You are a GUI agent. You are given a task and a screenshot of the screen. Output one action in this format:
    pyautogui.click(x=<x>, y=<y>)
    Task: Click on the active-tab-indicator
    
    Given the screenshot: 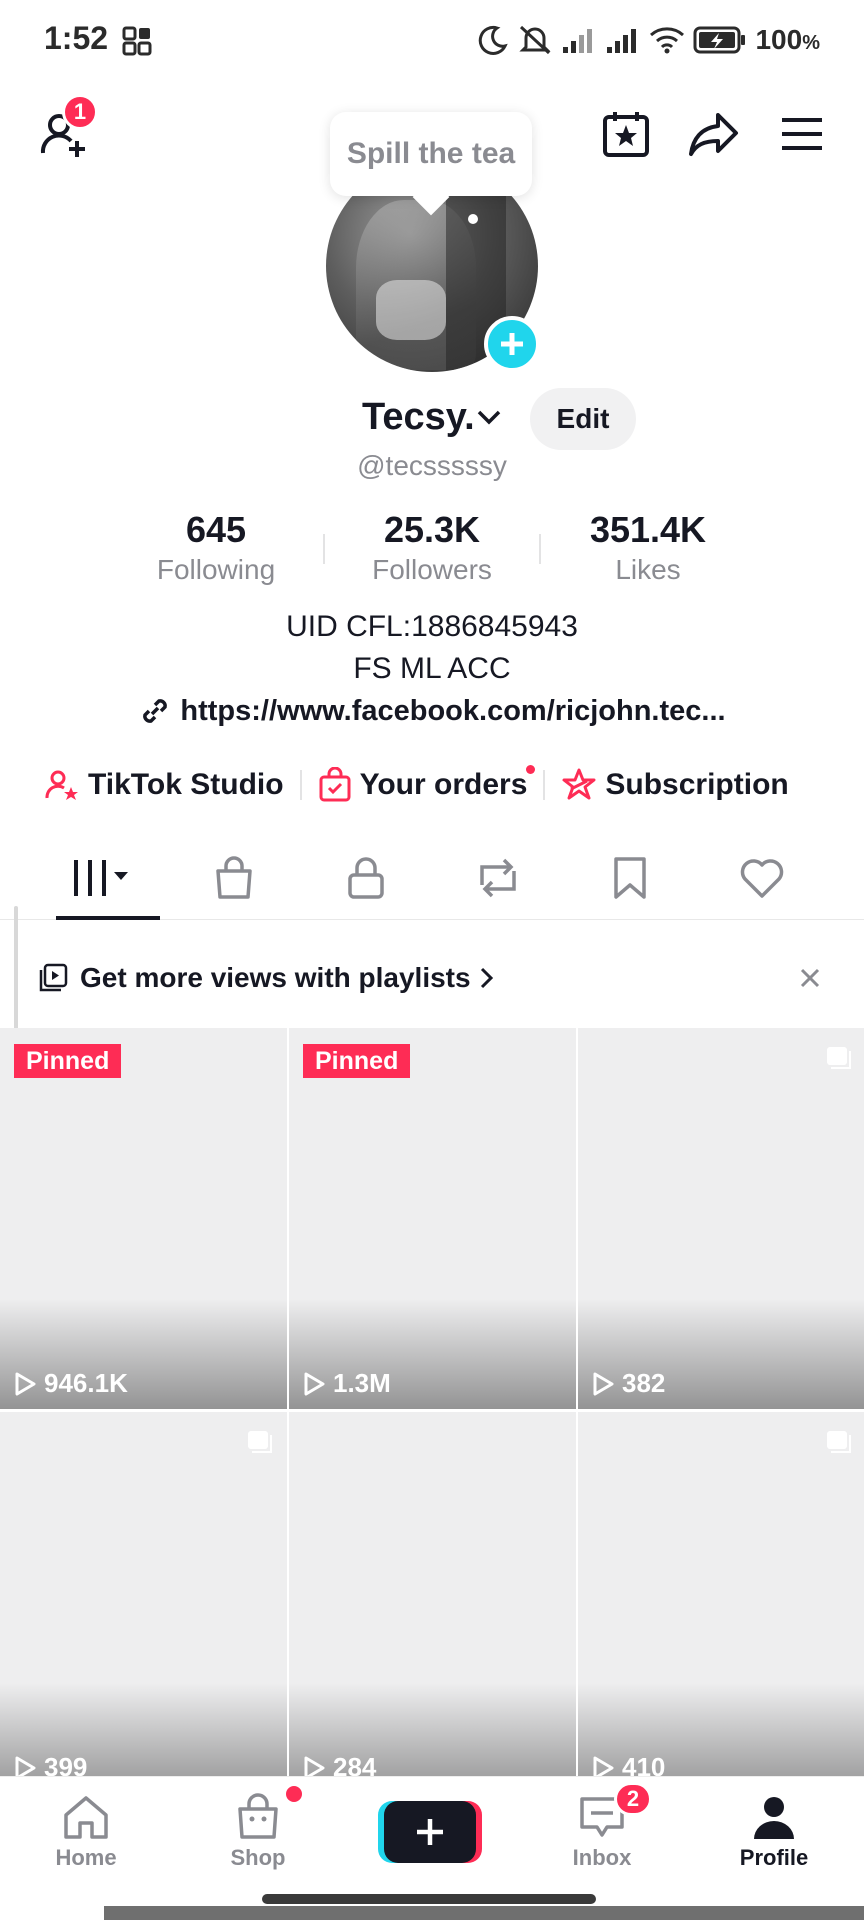 What is the action you would take?
    pyautogui.click(x=108, y=918)
    